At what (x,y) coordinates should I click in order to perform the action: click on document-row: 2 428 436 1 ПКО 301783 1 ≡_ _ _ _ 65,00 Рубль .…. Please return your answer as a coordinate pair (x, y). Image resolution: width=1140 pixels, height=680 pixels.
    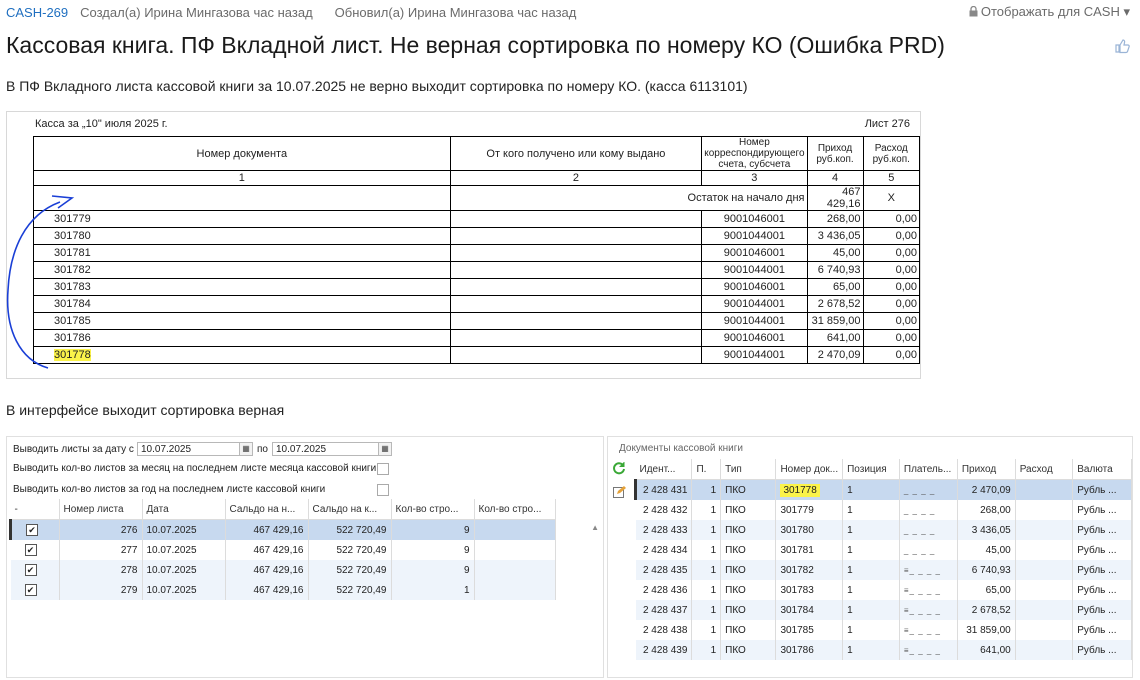
    Looking at the image, I should click on (883, 590).